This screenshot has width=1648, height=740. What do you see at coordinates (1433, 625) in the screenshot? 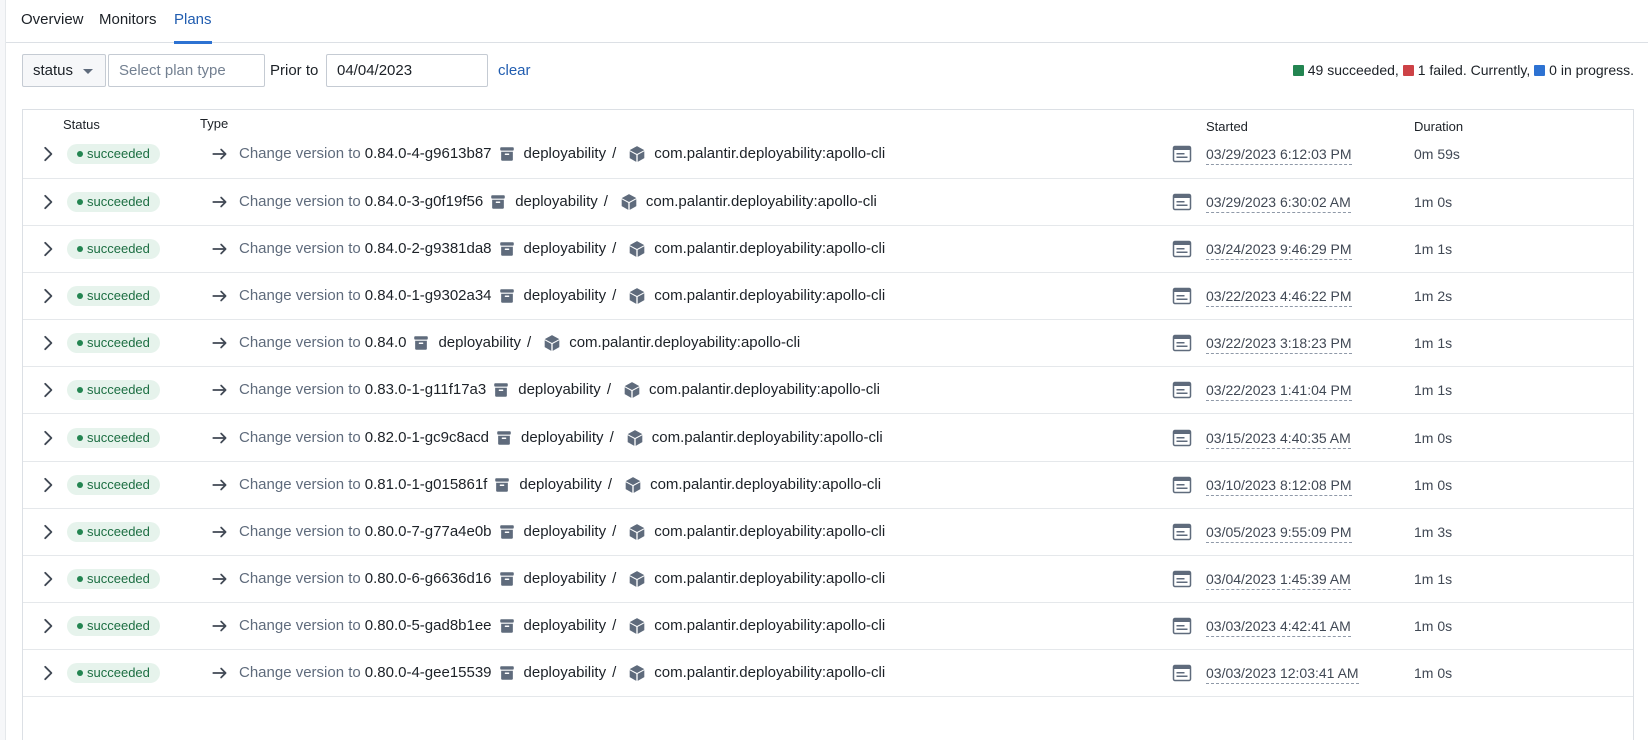
I see `duration-value: 1m 0s` at bounding box center [1433, 625].